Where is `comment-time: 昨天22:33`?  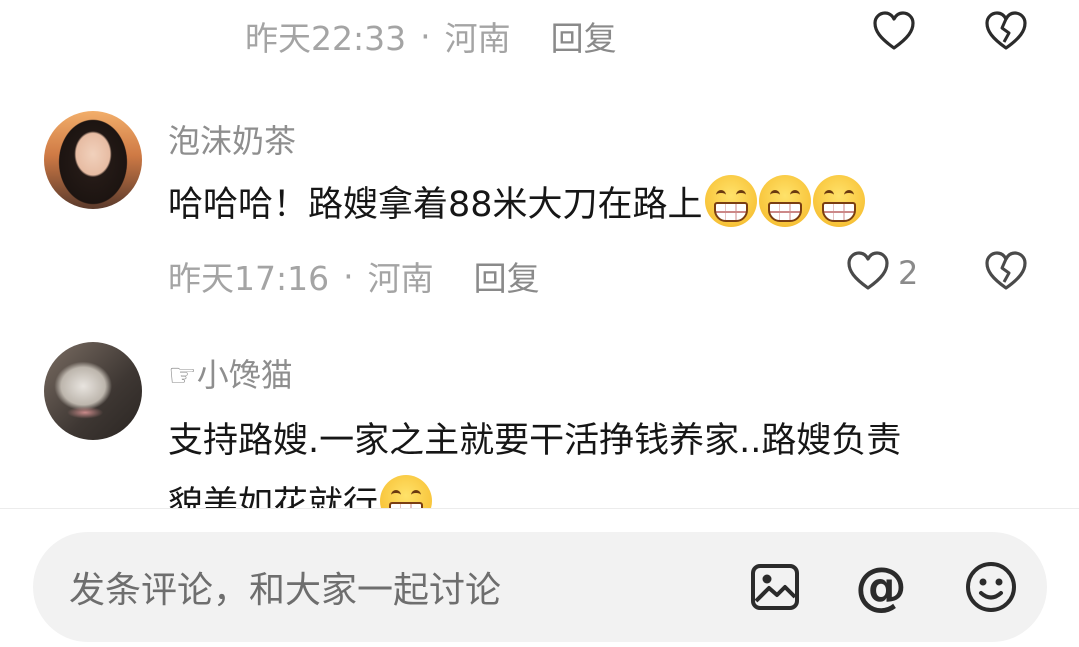 comment-time: 昨天22:33 is located at coordinates (326, 38).